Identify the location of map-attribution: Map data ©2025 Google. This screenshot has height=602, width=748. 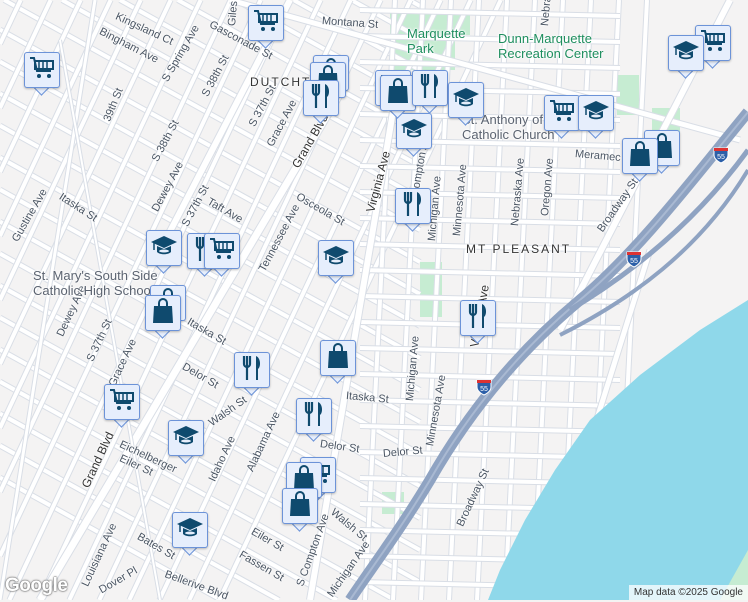
(688, 592).